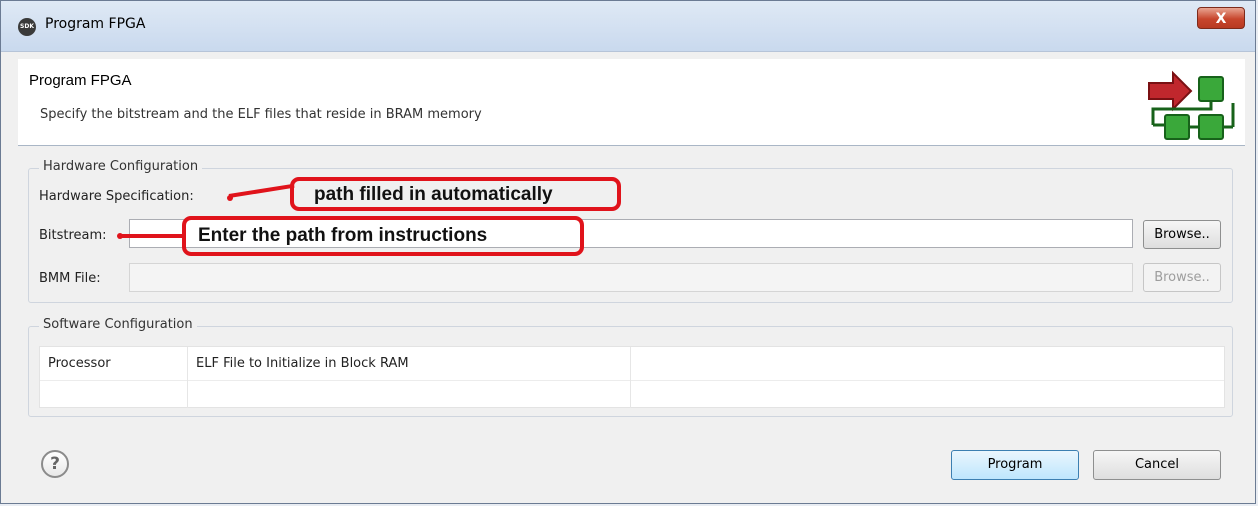  I want to click on page-title: Program FPGA, so click(80, 80).